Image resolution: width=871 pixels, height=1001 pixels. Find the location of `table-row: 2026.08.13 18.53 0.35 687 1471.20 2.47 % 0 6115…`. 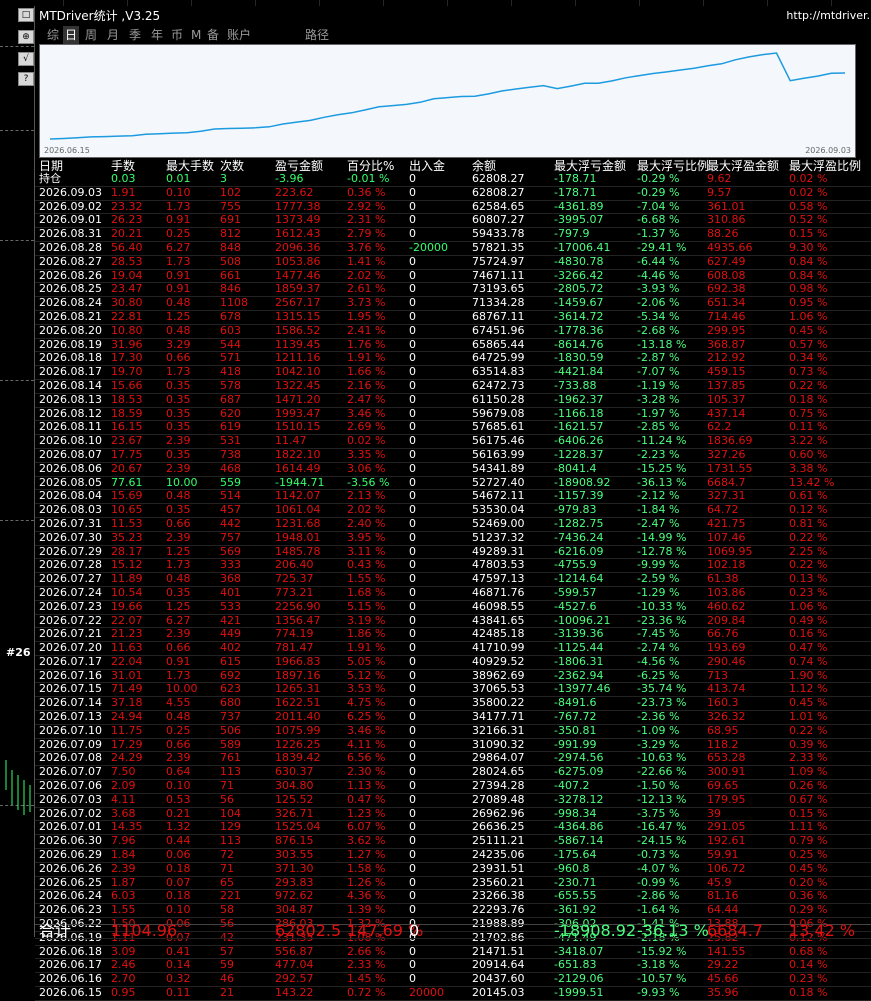

table-row: 2026.08.13 18.53 0.35 687 1471.20 2.47 % 0 6115… is located at coordinates (453, 400).